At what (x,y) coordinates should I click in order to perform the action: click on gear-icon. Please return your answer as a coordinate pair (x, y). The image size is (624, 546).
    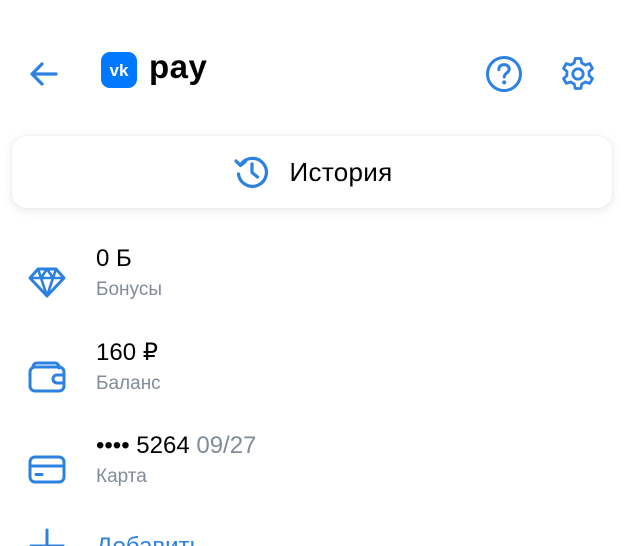
    Looking at the image, I should click on (578, 73).